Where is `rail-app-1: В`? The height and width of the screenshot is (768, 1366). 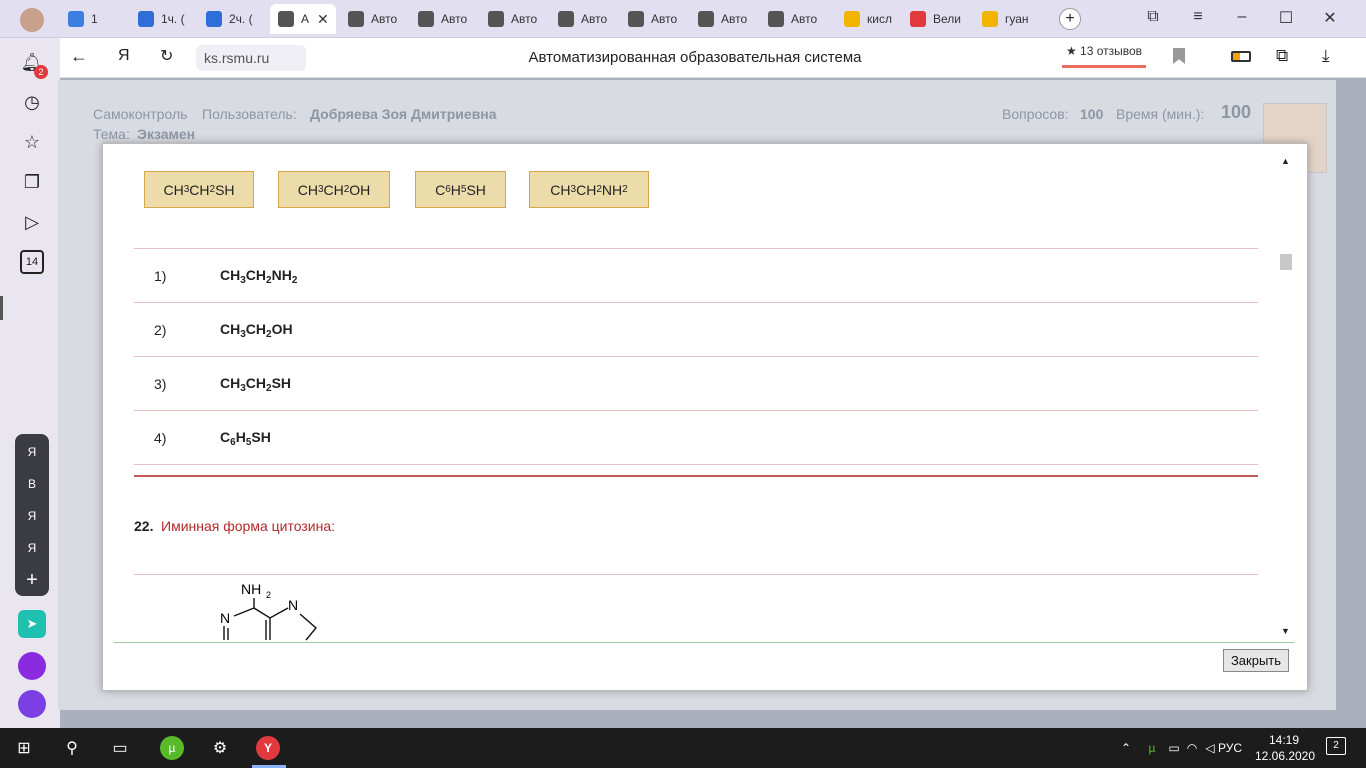 rail-app-1: В is located at coordinates (32, 484).